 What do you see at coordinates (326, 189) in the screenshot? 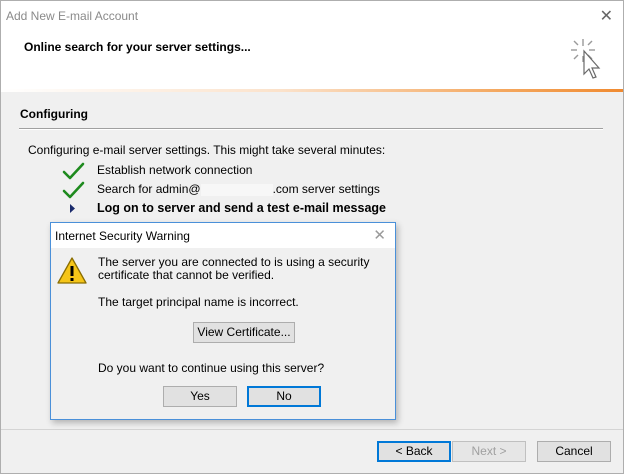
I see `step-label-suffix: .com server settings` at bounding box center [326, 189].